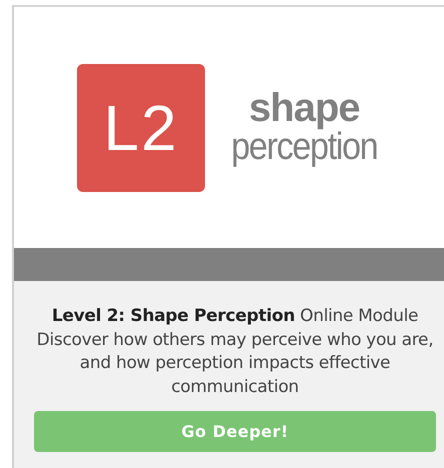  I want to click on logo-badge: L2, so click(141, 128).